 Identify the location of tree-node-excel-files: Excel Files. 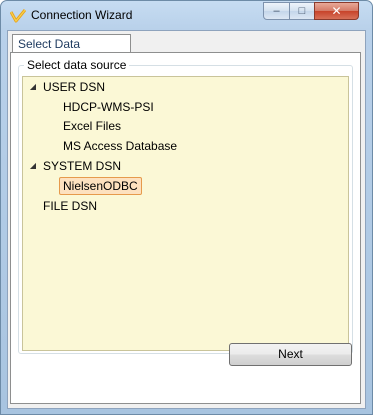
(92, 126).